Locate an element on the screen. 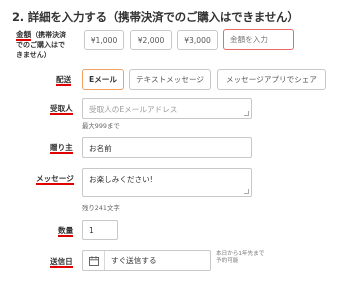 This screenshot has width=339, height=281. message-label-group: メッセージ is located at coordinates (55, 179).